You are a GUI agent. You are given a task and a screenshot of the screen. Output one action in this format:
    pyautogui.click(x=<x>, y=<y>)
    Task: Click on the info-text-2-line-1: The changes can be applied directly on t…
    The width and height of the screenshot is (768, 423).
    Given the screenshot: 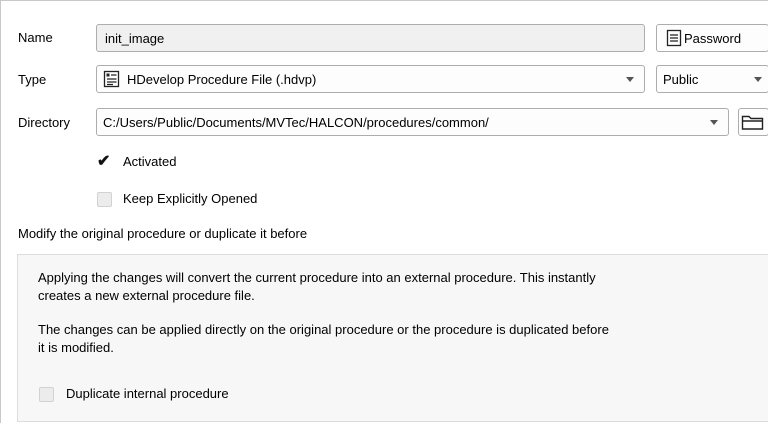 What is the action you would take?
    pyautogui.click(x=323, y=329)
    